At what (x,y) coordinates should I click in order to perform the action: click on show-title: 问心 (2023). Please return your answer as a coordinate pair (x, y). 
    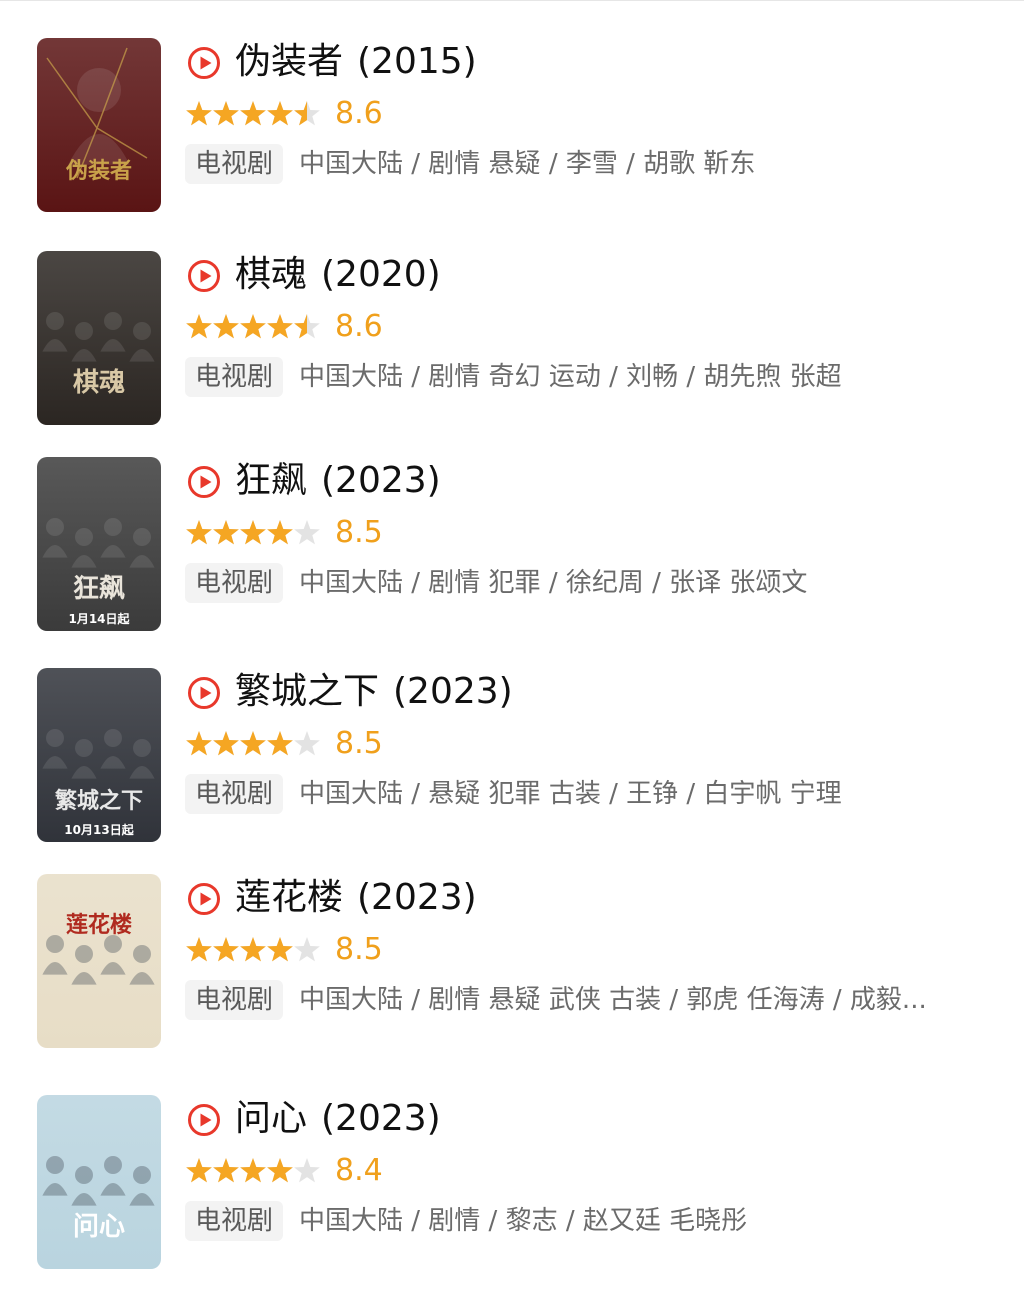
    Looking at the image, I should click on (338, 1119).